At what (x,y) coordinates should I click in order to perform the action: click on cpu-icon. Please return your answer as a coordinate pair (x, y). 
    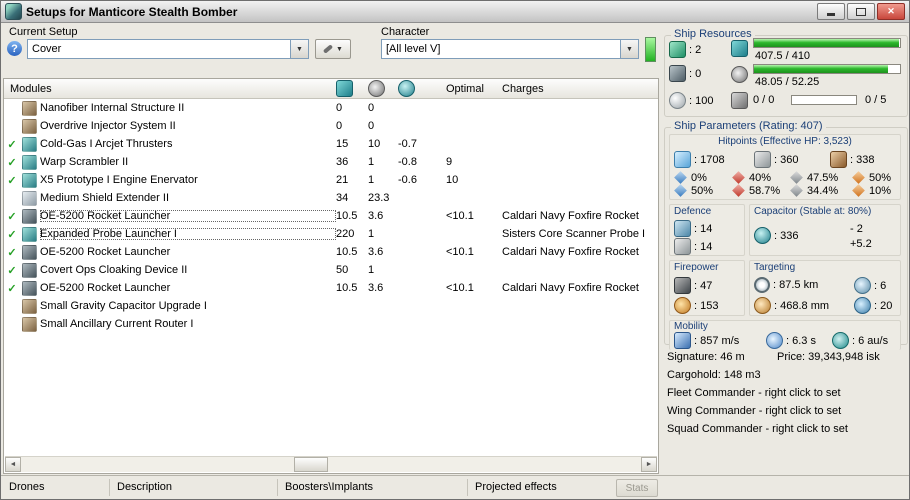
    Looking at the image, I should click on (739, 48).